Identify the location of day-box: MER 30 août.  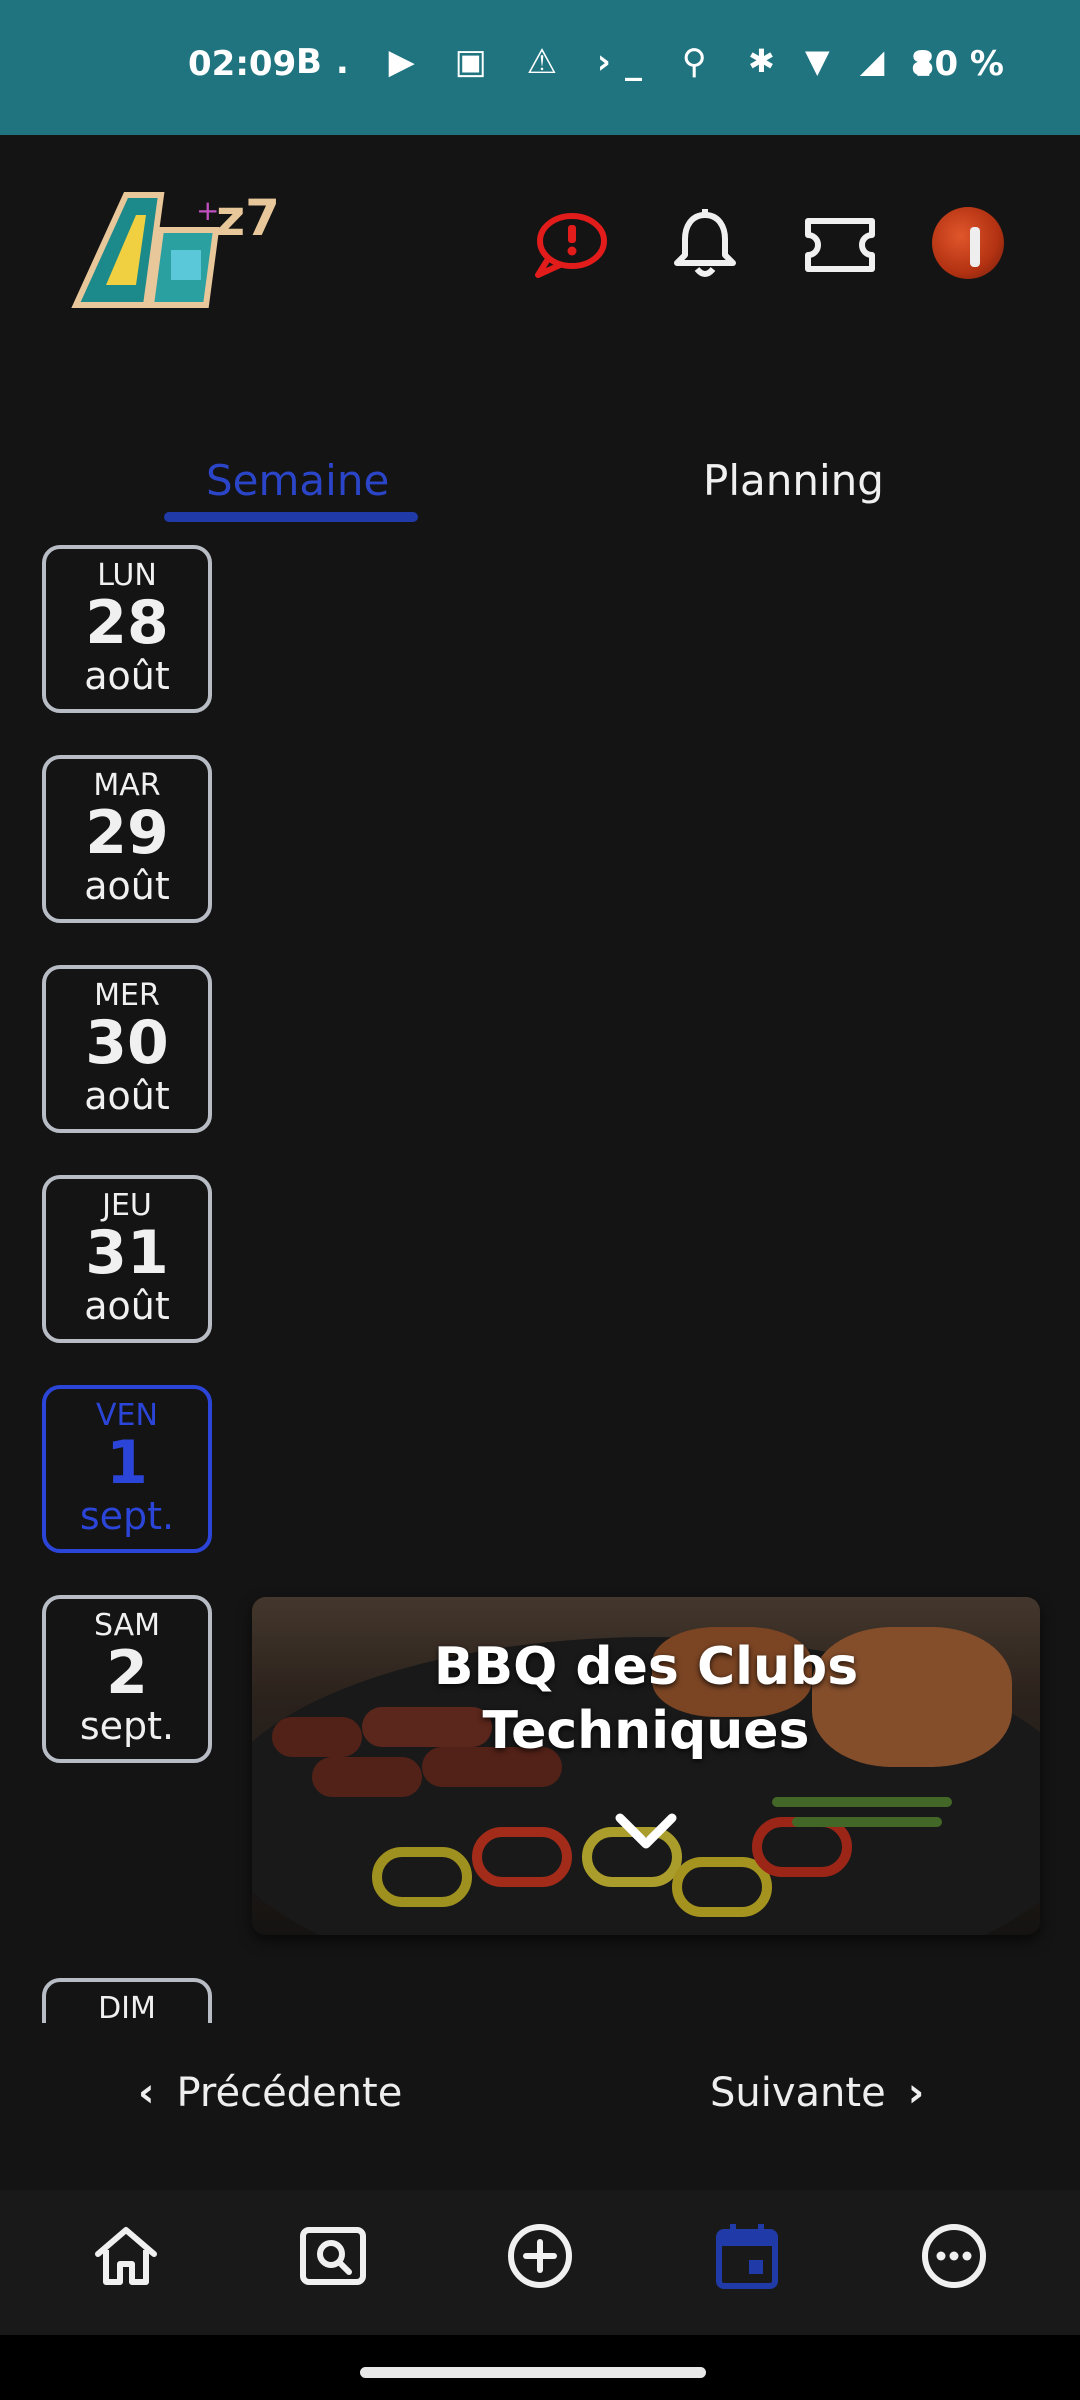
(127, 1049).